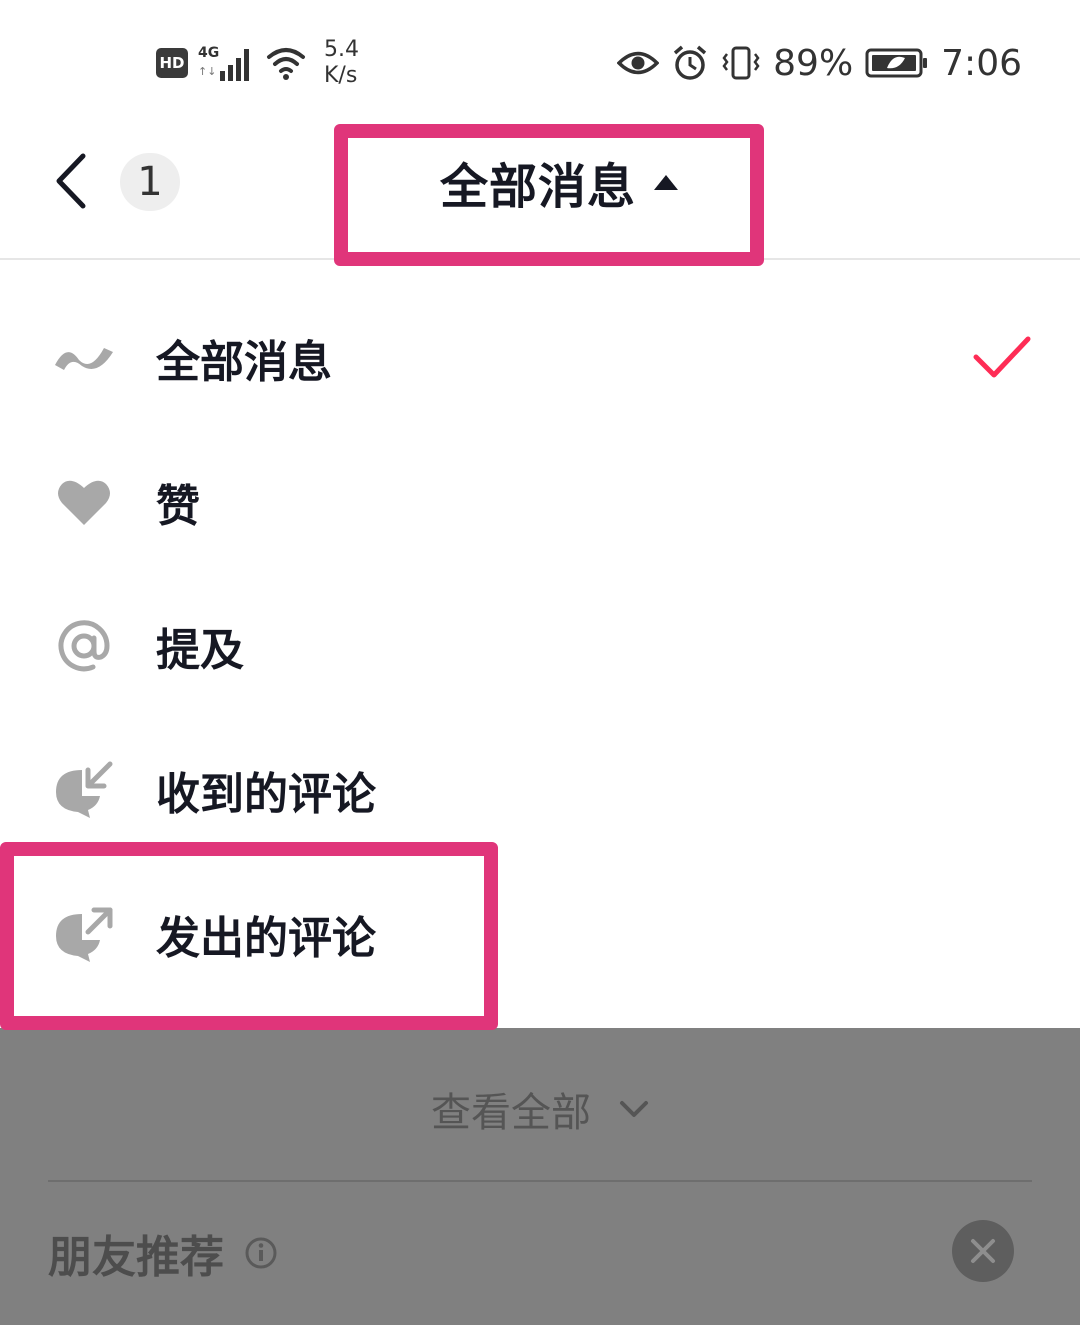 This screenshot has height=1325, width=1080. Describe the element at coordinates (200, 650) in the screenshot. I see `menu-item-label: 提及` at that location.